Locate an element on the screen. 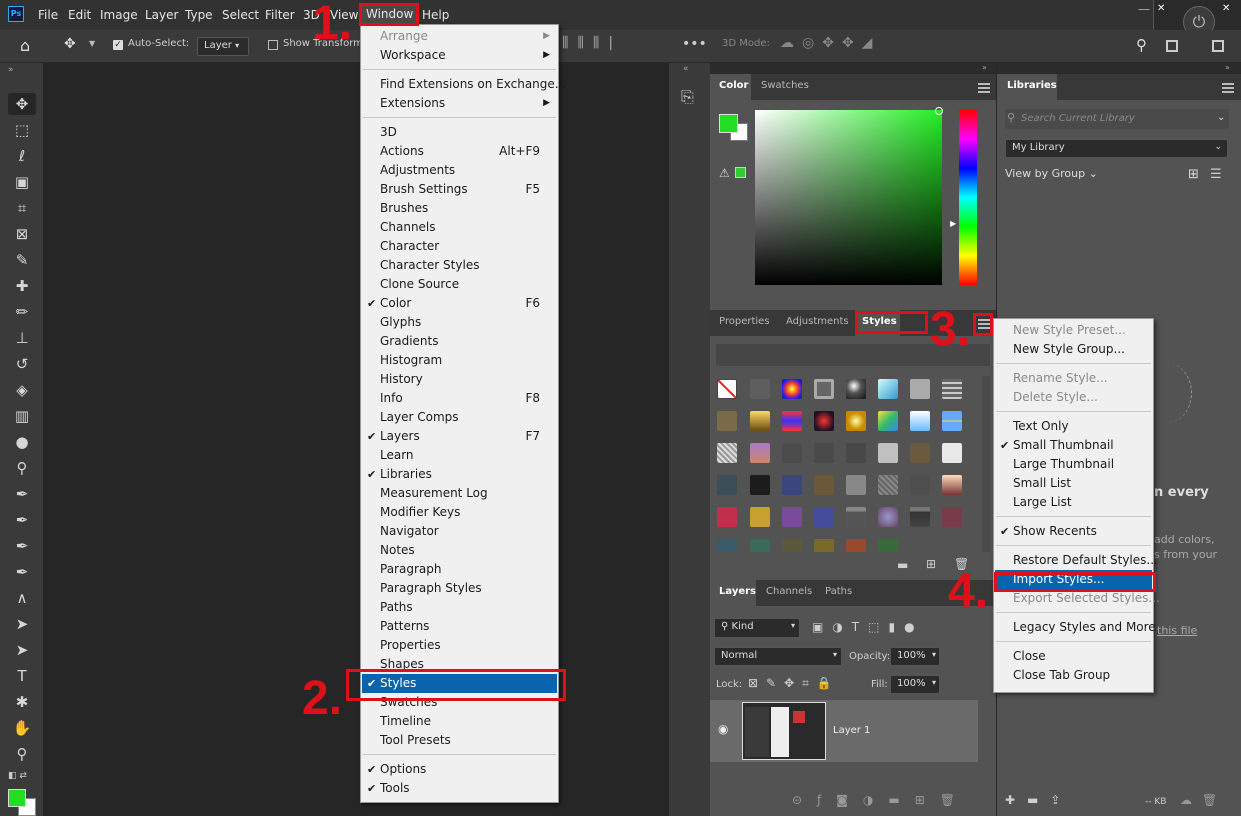 This screenshot has width=1241, height=816. menu-item-navigator: Navigator is located at coordinates (459, 531).